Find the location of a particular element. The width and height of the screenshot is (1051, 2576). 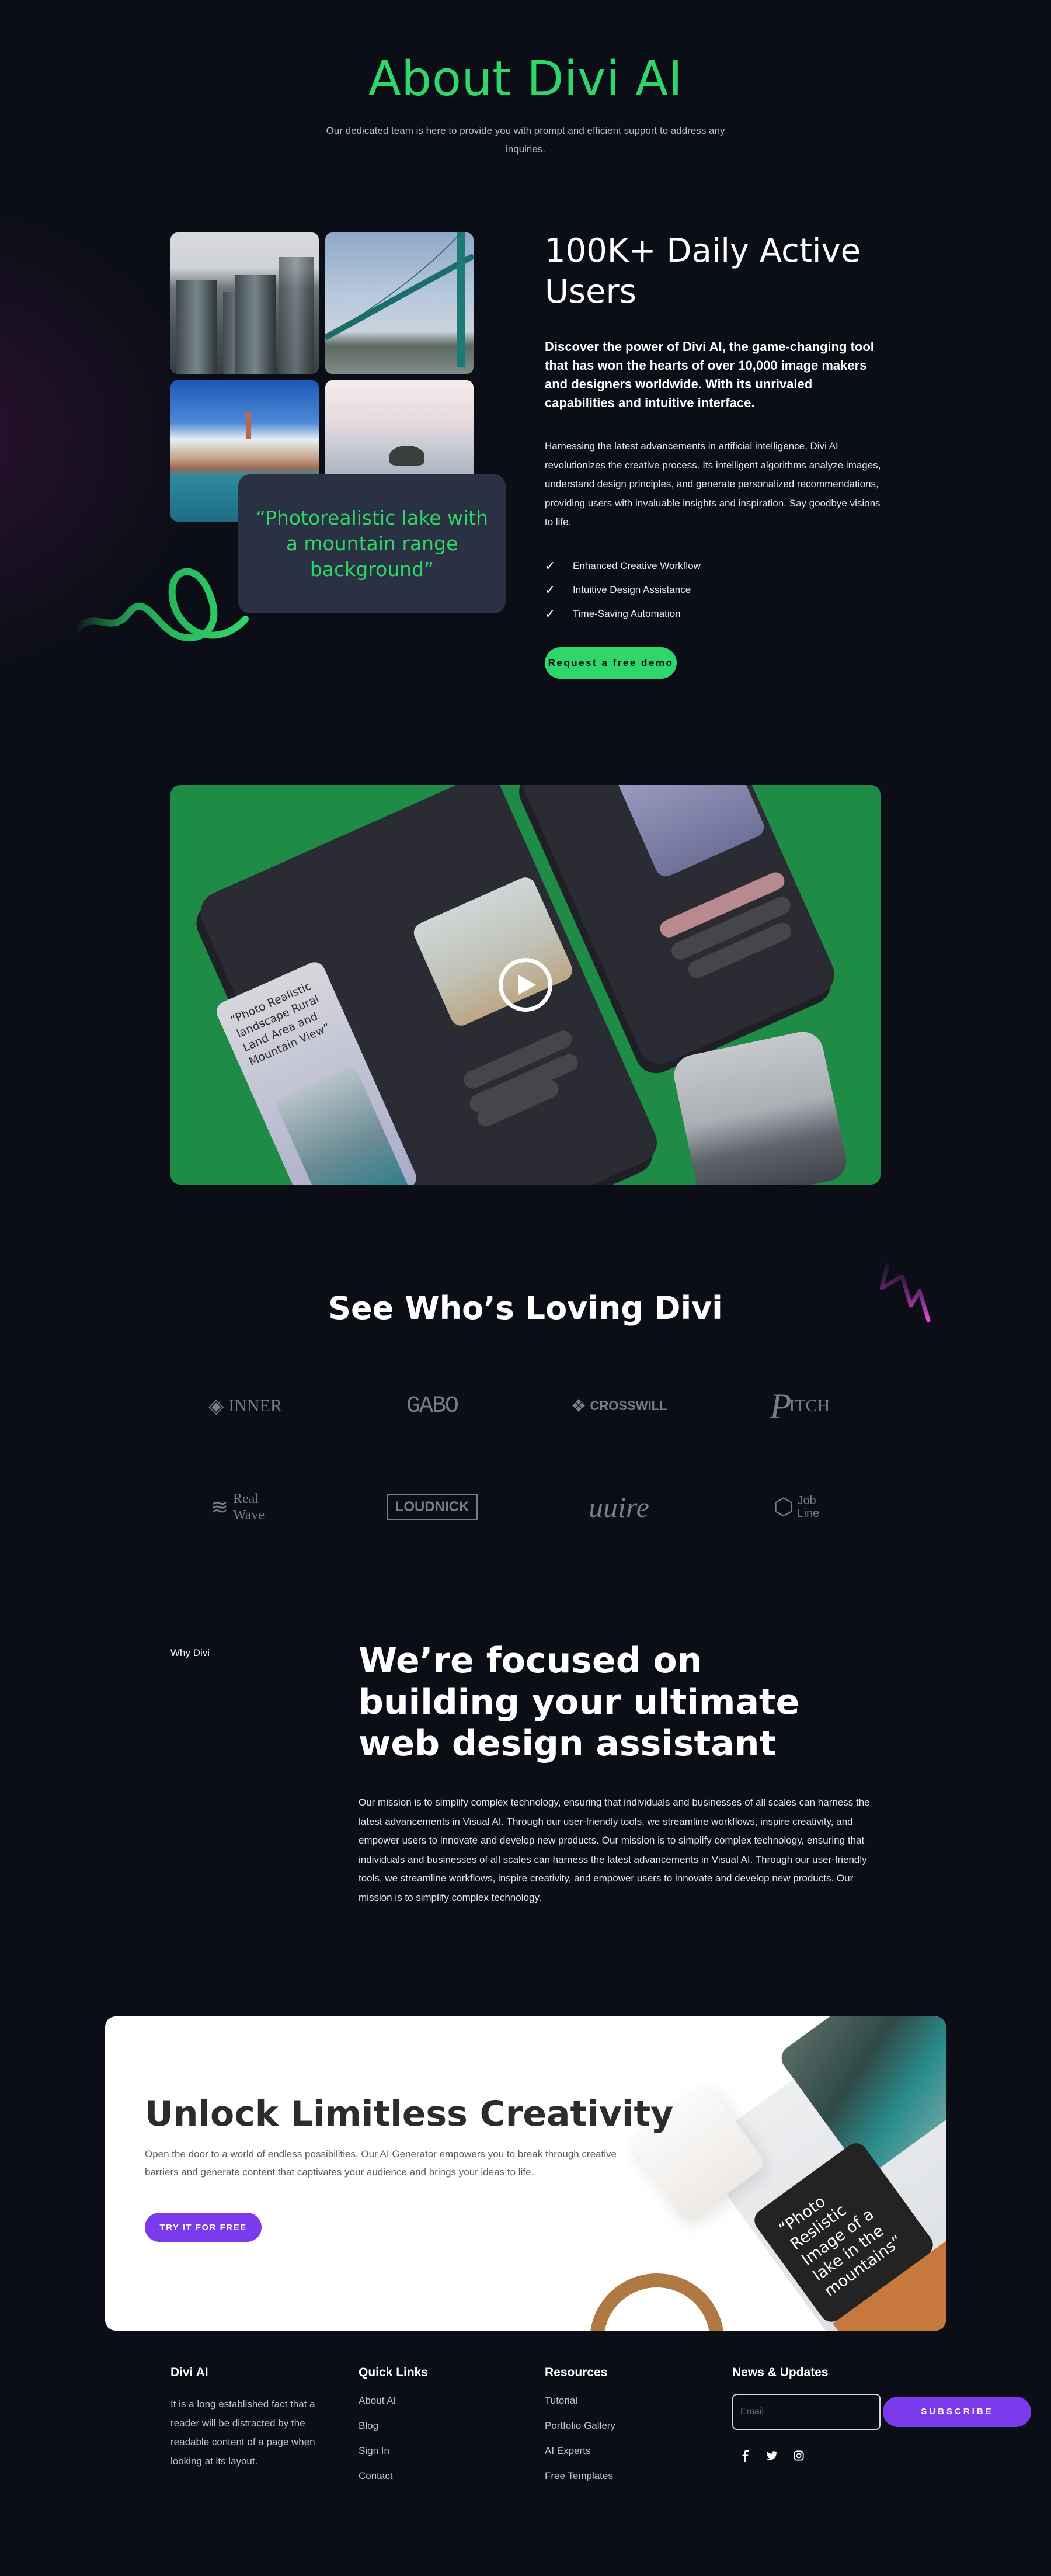

try-free-button: TRY IT FOR FREE is located at coordinates (203, 2227).